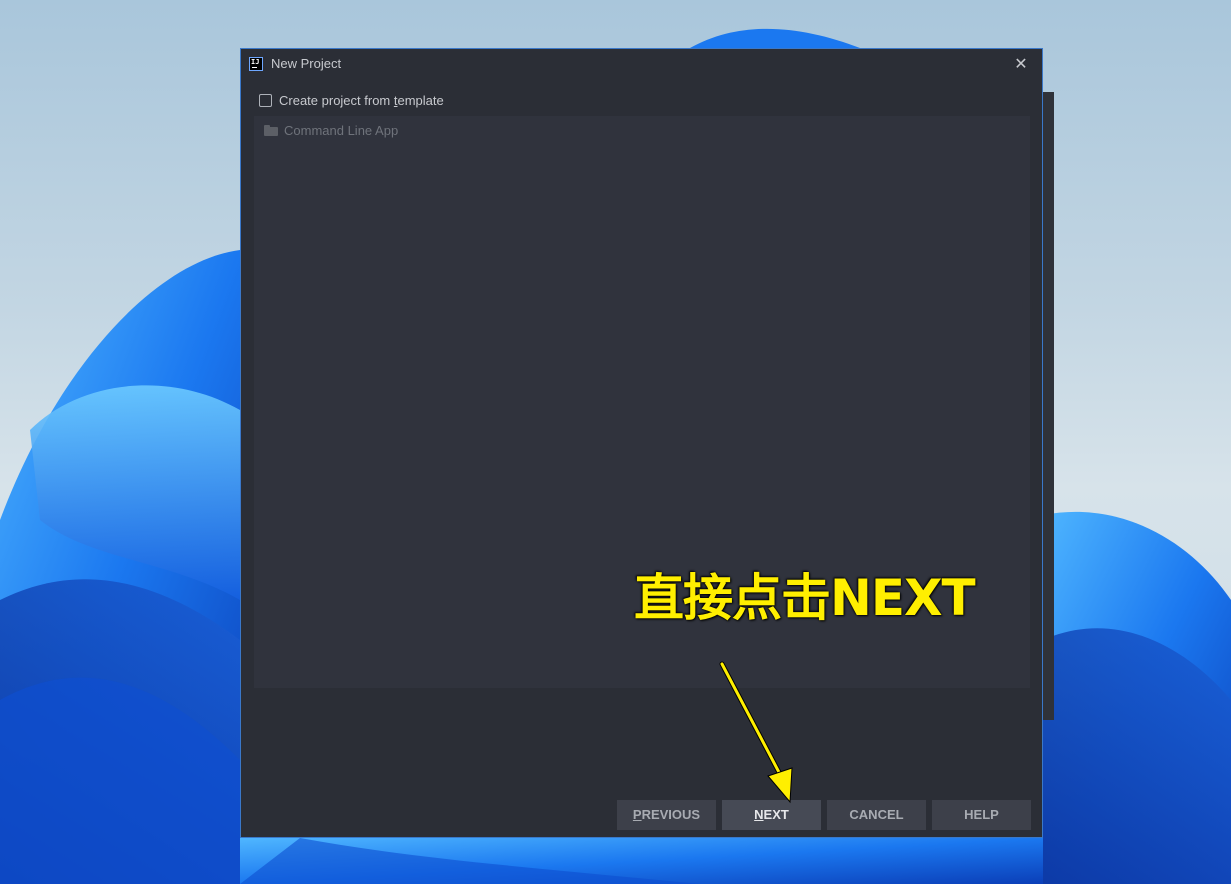 This screenshot has width=1231, height=884. Describe the element at coordinates (341, 130) in the screenshot. I see `template-item-label: Command Line App` at that location.